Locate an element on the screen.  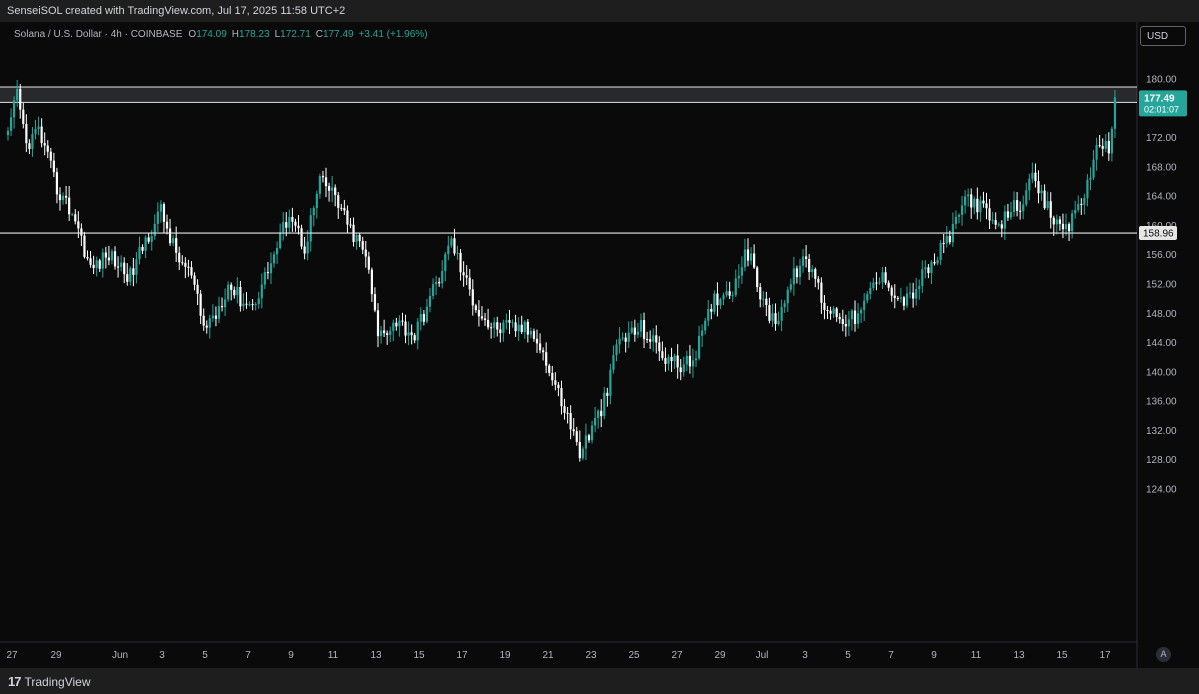
time-tick-label: 19 is located at coordinates (505, 655).